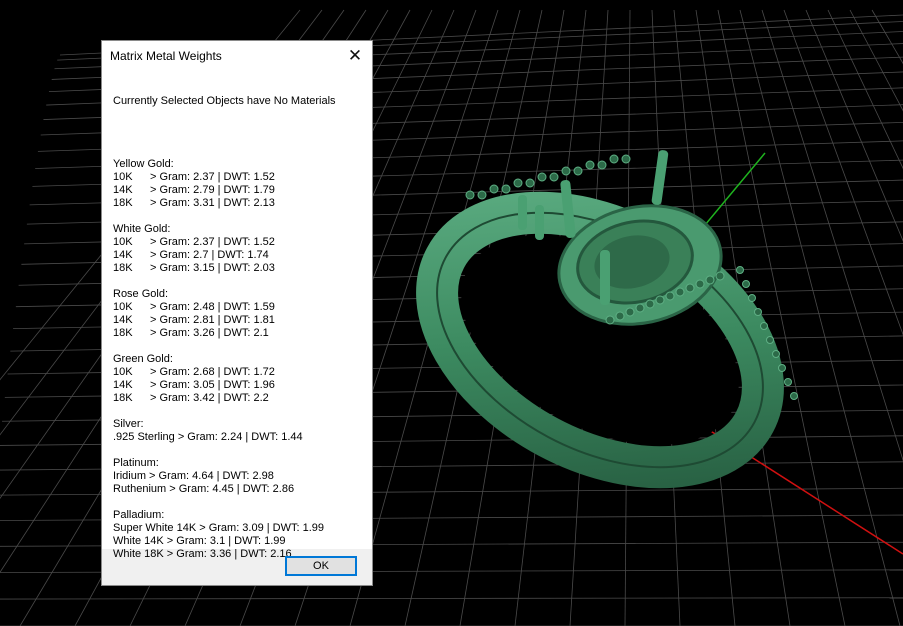 The image size is (903, 626). What do you see at coordinates (211, 385) in the screenshot?
I see `weight-value: > Gram: 3.05 | DWT: 1.96` at bounding box center [211, 385].